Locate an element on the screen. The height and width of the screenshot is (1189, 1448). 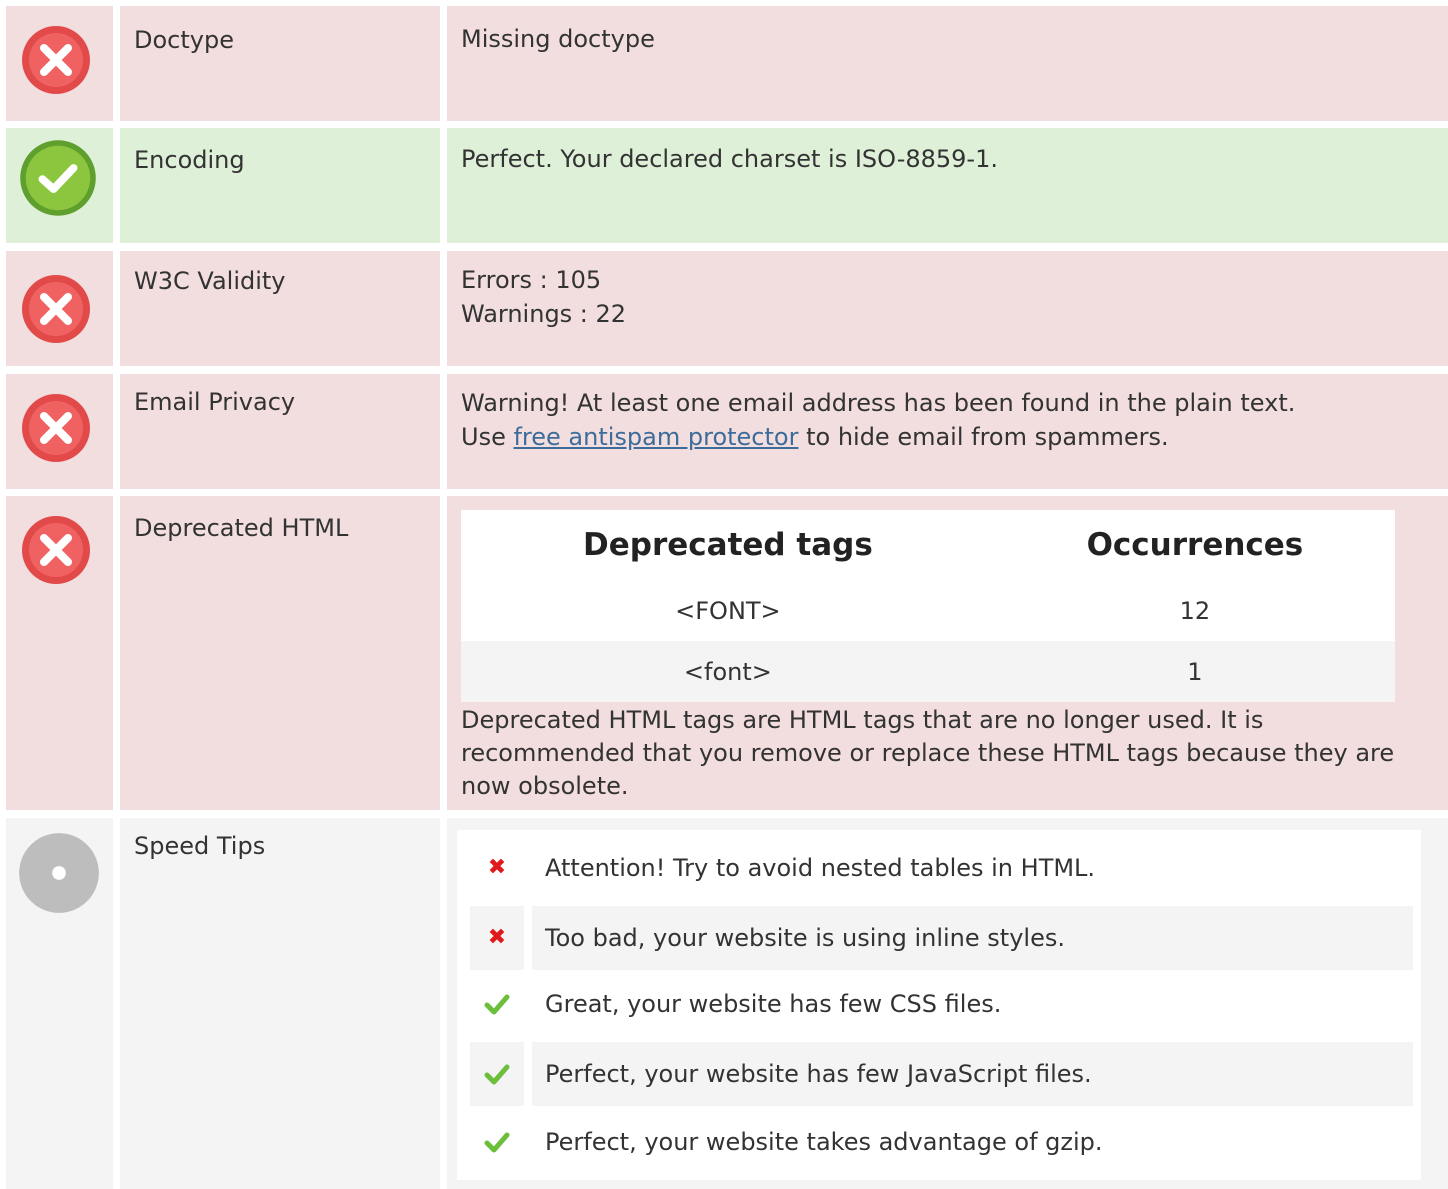
label-doctype: Doctype is located at coordinates (280, 63).